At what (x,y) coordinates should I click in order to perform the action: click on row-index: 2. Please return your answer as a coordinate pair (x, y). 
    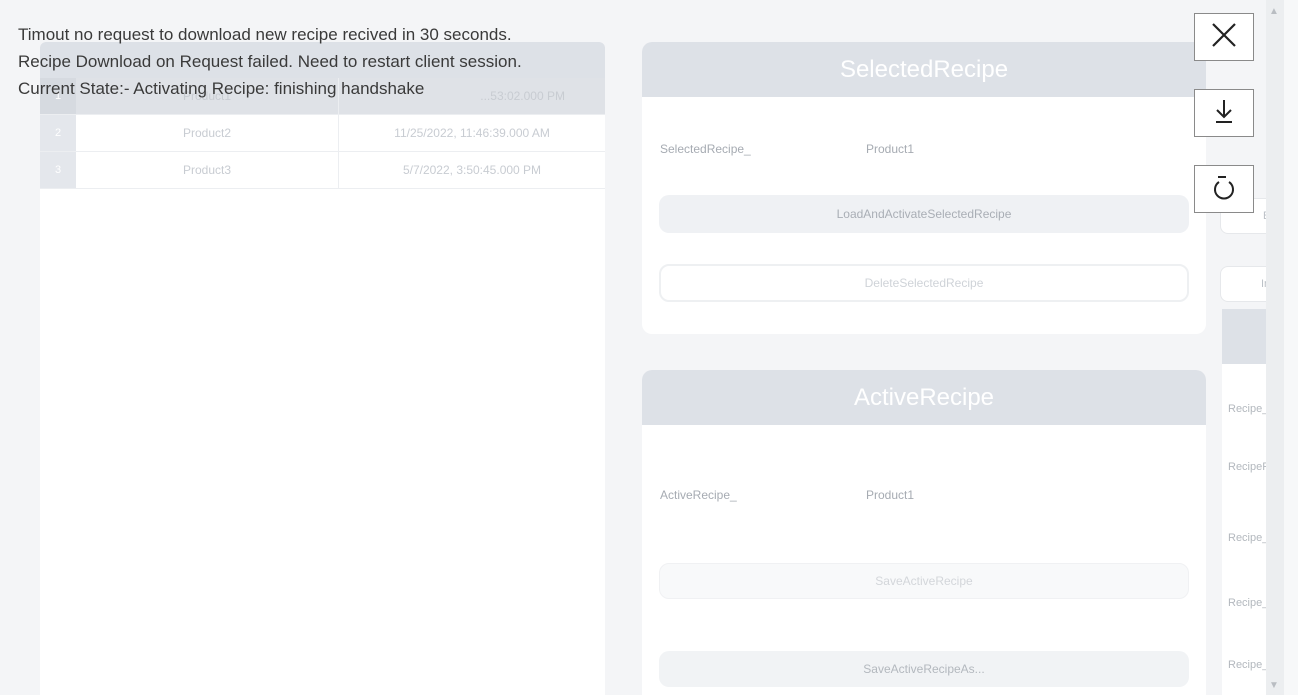
    Looking at the image, I should click on (58, 133).